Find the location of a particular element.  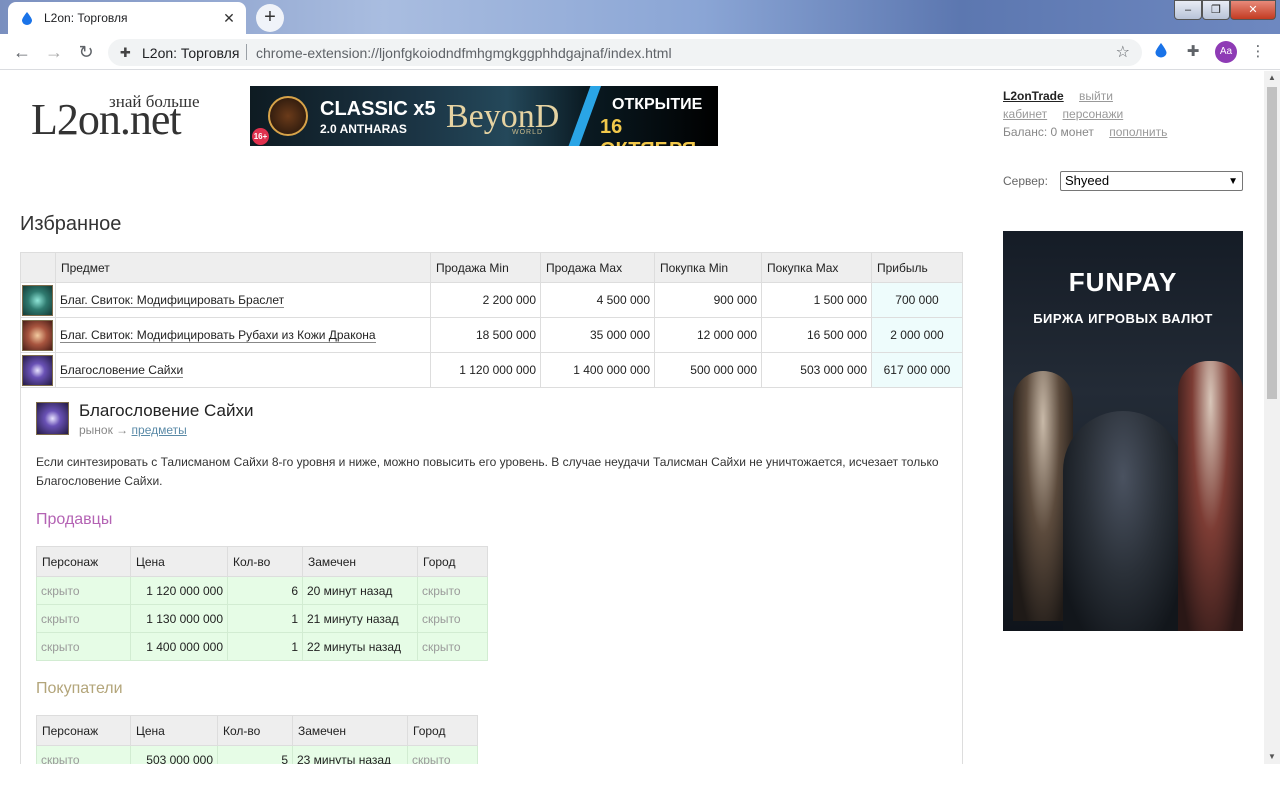

price-cell: 503 000 000 is located at coordinates (174, 754).